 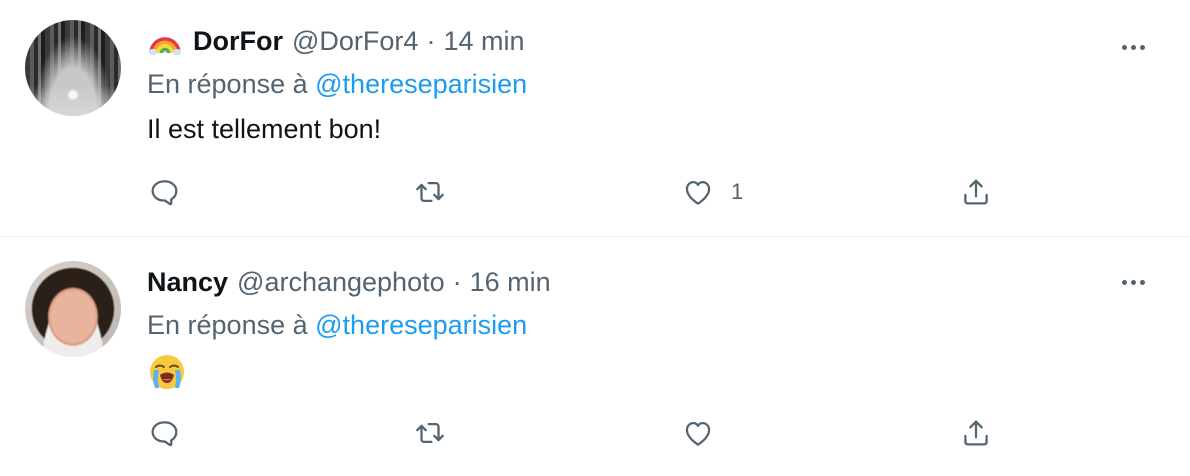 I want to click on like-button: 1, so click(x=712, y=192).